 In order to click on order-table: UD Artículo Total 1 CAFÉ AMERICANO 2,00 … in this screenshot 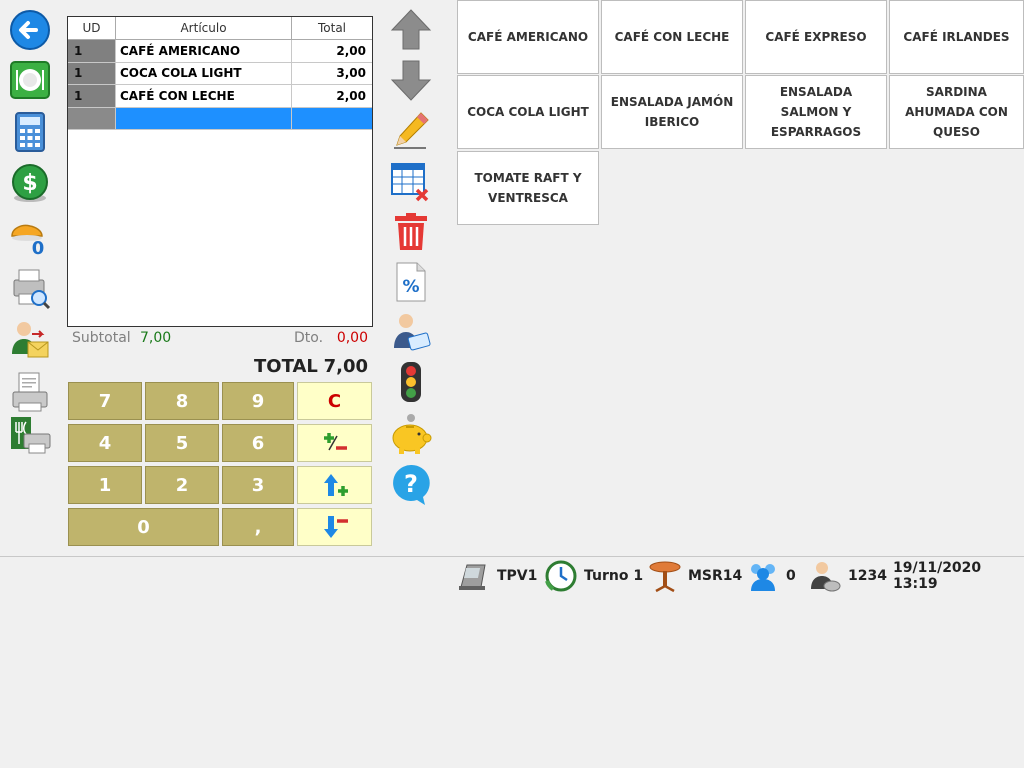, I will do `click(220, 171)`.